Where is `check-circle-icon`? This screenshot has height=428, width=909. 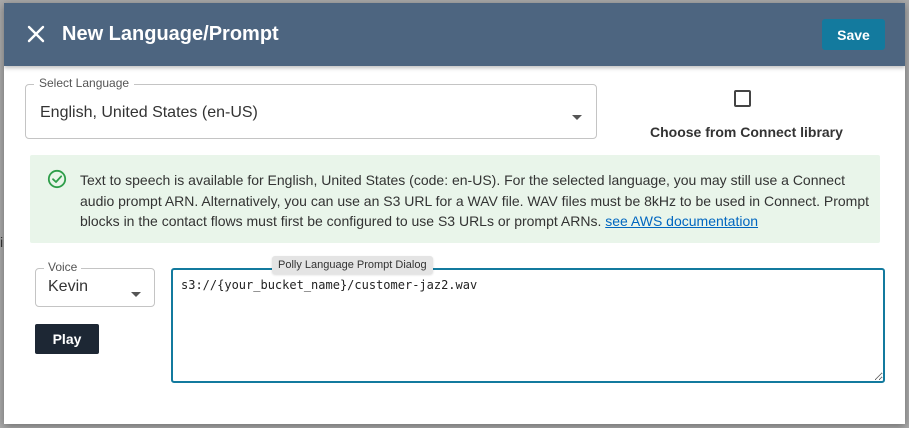 check-circle-icon is located at coordinates (57, 179).